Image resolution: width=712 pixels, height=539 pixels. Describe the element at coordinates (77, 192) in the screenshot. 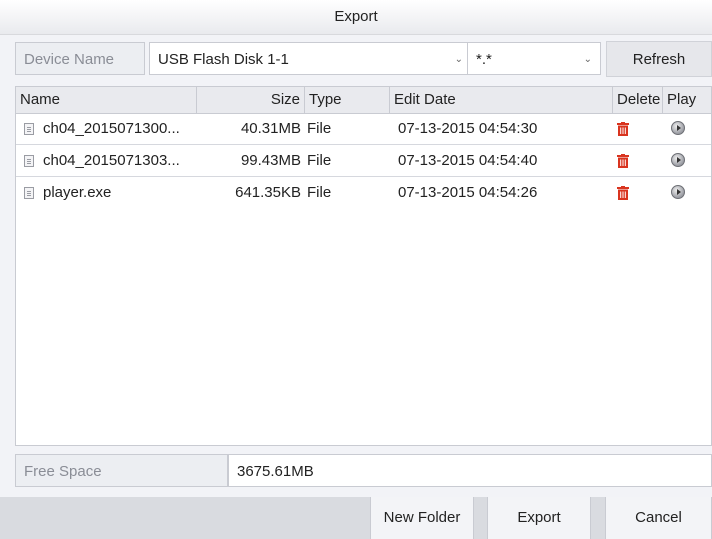

I see `file-name: player.exe` at that location.